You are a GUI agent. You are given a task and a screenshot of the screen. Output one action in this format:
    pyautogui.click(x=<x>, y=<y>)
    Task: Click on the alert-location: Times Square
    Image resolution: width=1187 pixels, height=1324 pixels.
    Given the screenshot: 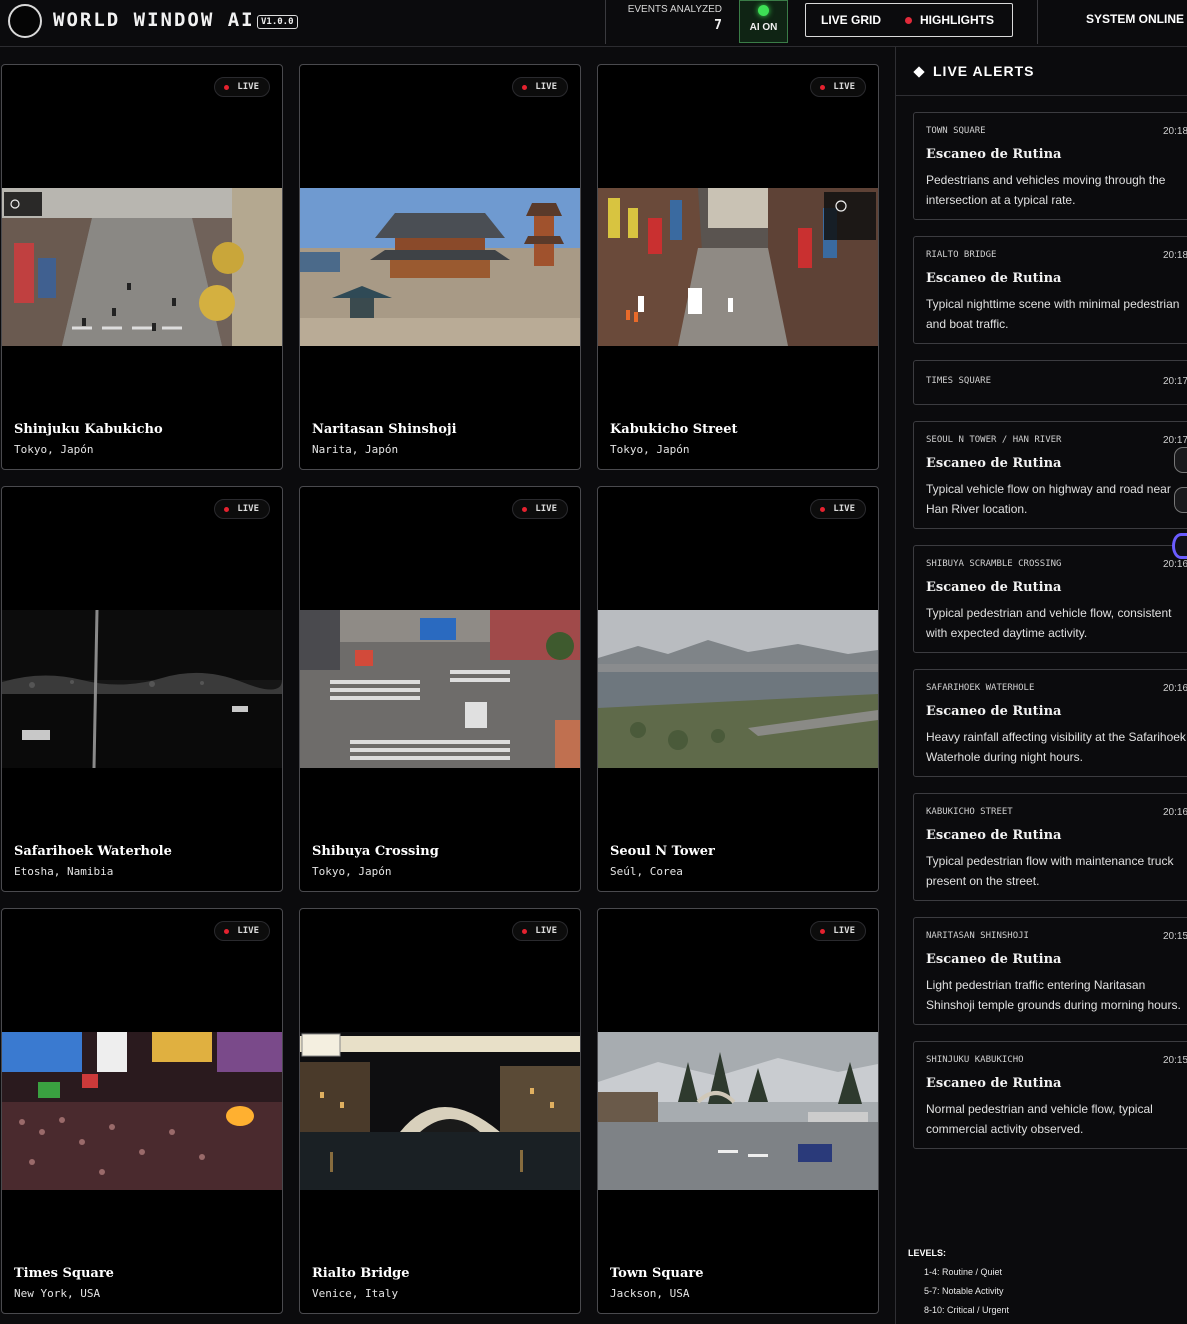 What is the action you would take?
    pyautogui.click(x=959, y=381)
    